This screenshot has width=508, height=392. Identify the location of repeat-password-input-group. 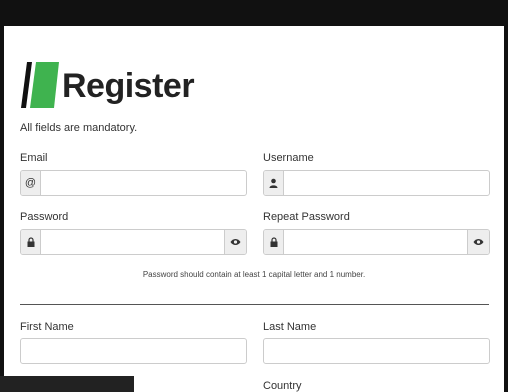
(376, 242).